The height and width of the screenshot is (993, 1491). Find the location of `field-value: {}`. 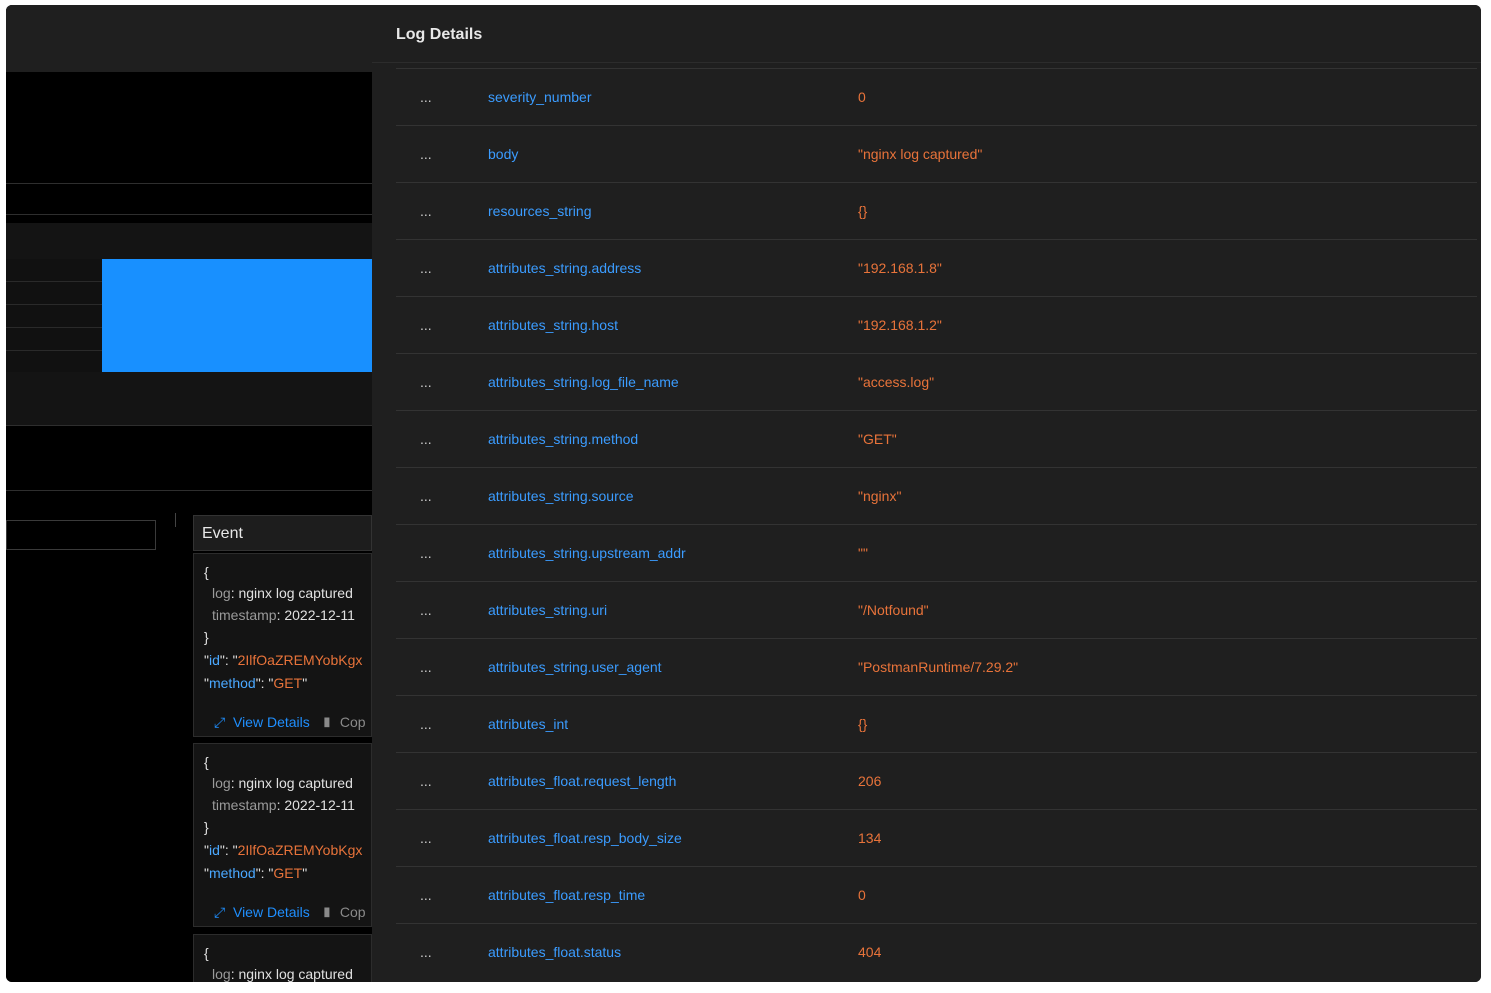

field-value: {} is located at coordinates (863, 211).